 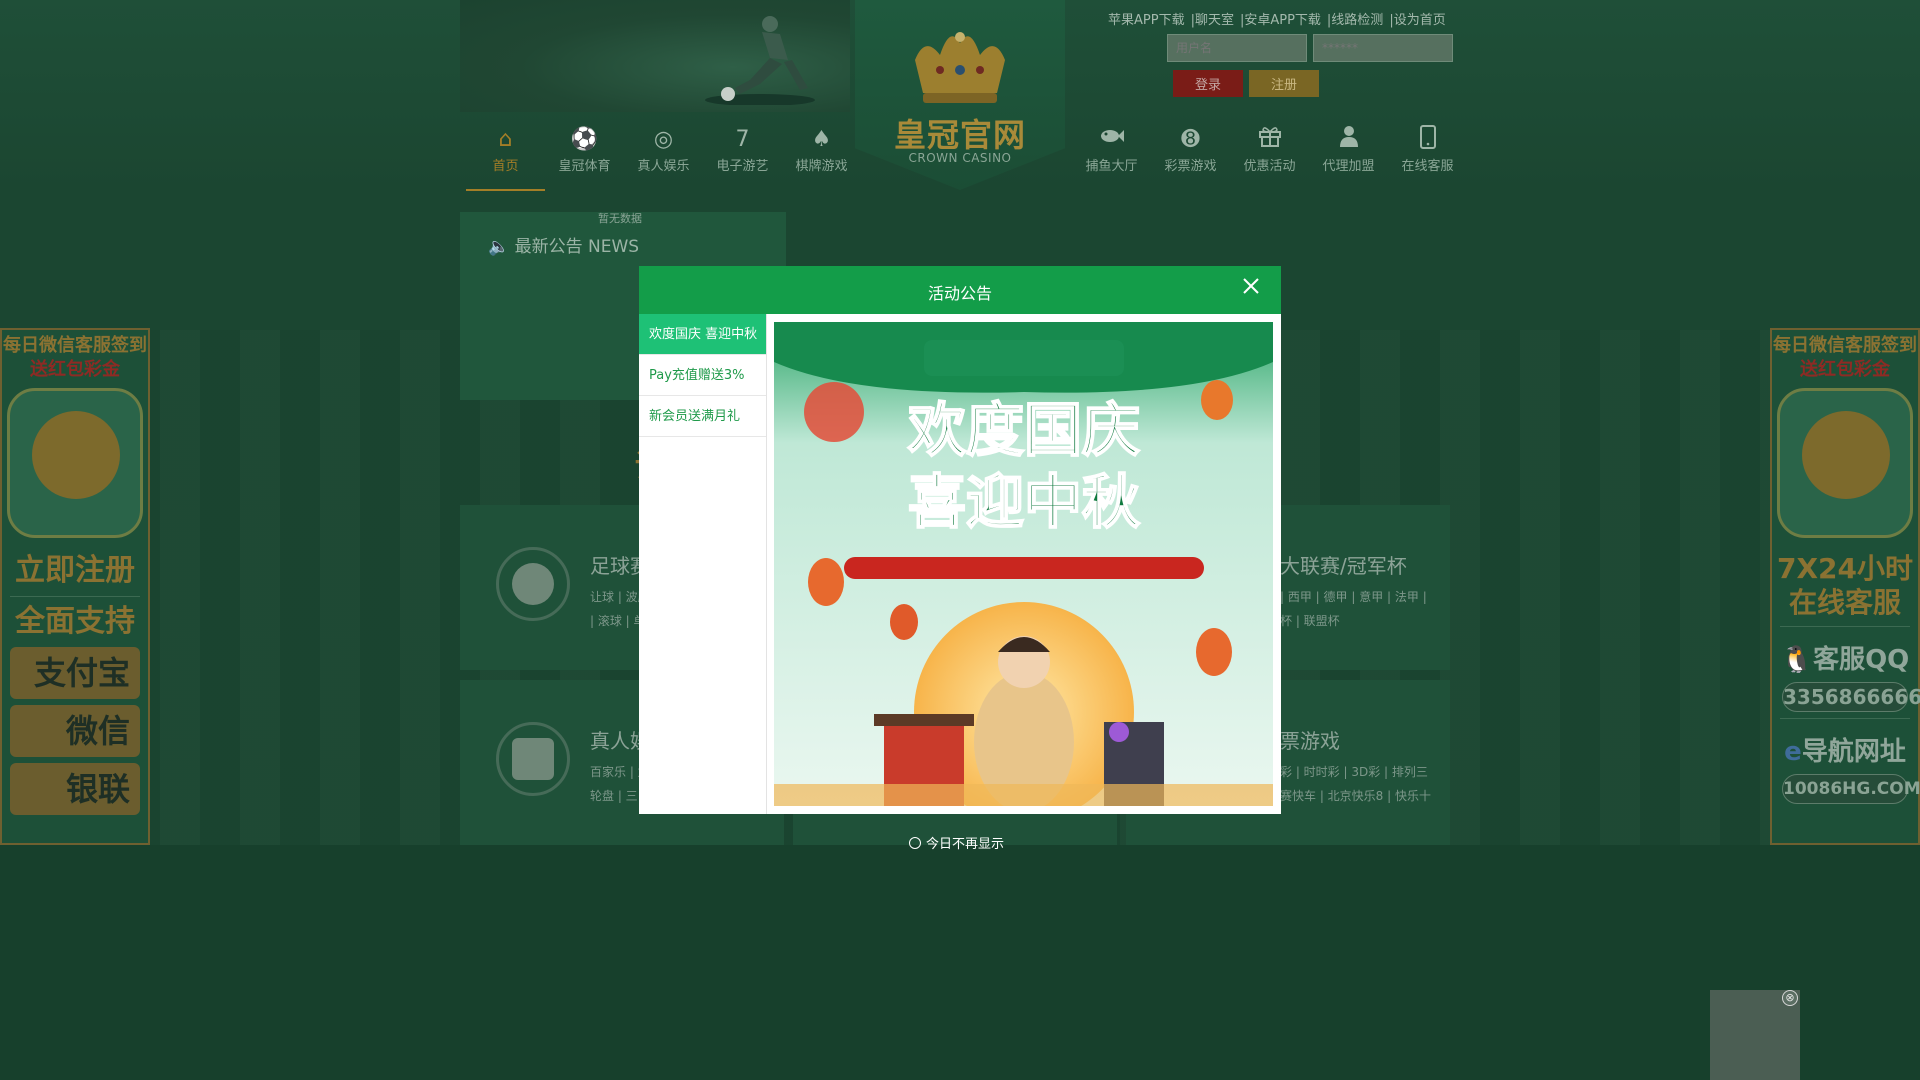 What do you see at coordinates (702, 416) in the screenshot?
I see `tab-new-member: 新会员送满月礼` at bounding box center [702, 416].